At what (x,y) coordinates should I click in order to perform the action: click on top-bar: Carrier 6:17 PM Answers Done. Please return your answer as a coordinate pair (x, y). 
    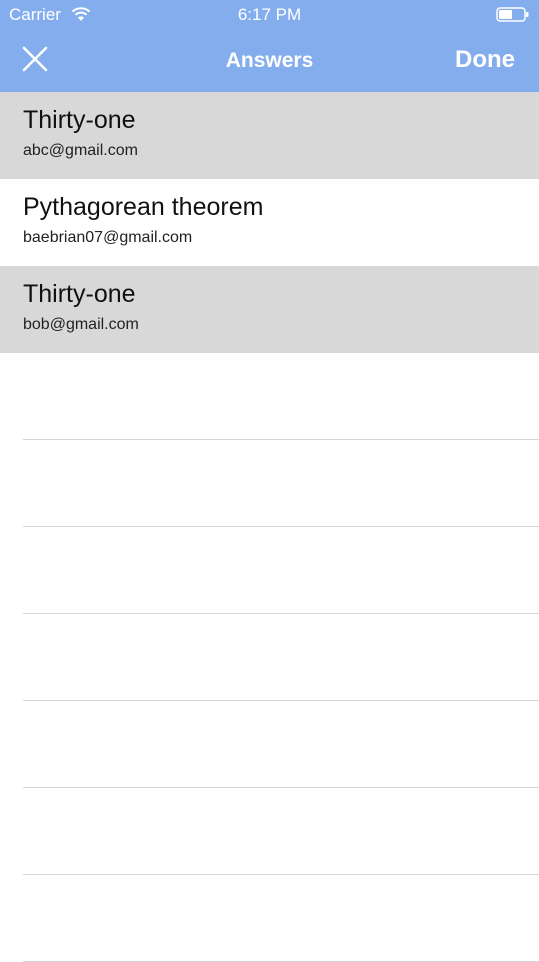
    Looking at the image, I should click on (269, 46).